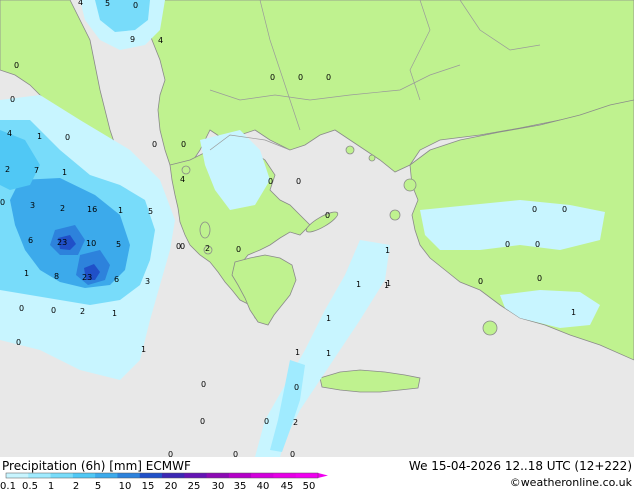 This screenshot has width=634, height=490. What do you see at coordinates (132, 39) in the screenshot?
I see `point-value: 9` at bounding box center [132, 39].